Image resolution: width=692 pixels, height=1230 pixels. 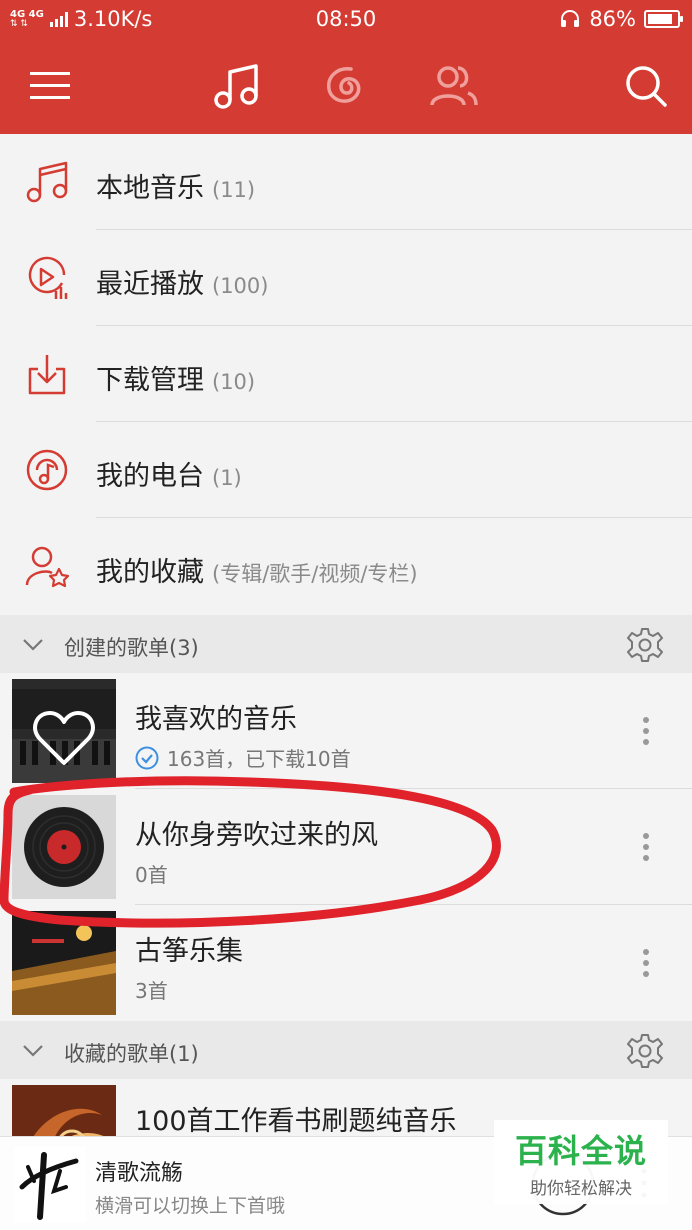 I want to click on search-icon, so click(x=646, y=86).